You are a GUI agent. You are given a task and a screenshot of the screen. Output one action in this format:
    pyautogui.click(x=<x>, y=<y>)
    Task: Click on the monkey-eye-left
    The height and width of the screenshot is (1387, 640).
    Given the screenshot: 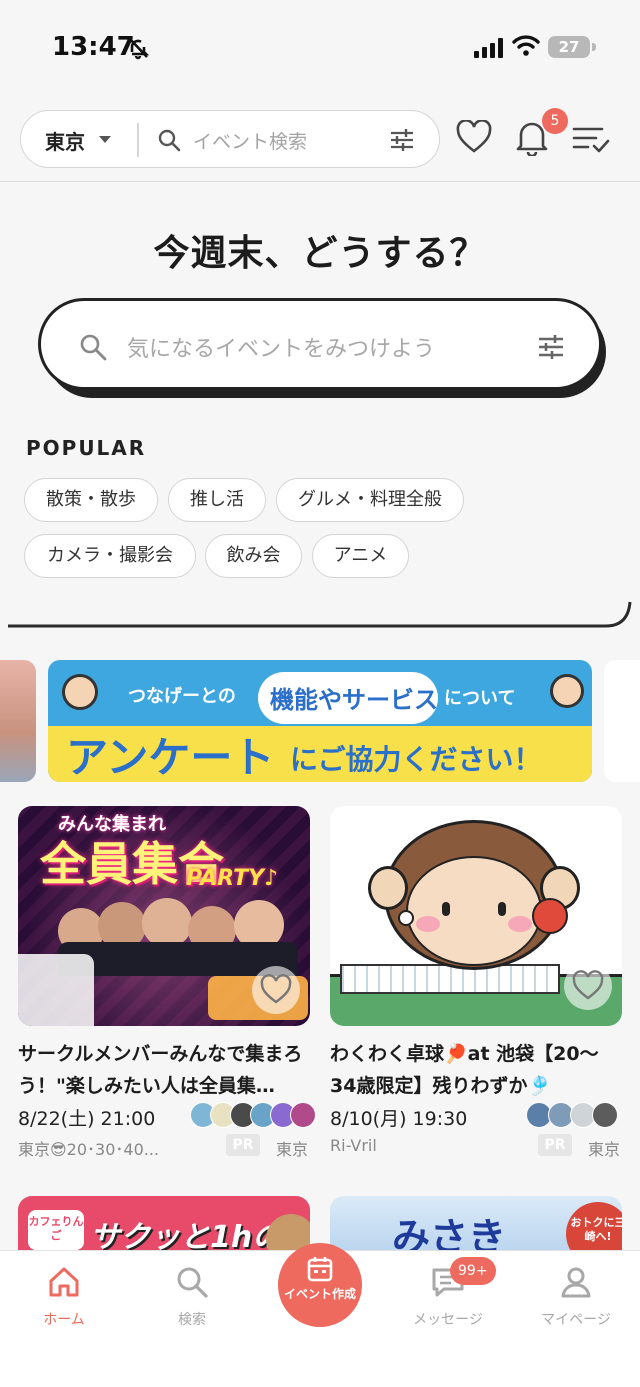 What is the action you would take?
    pyautogui.click(x=446, y=909)
    